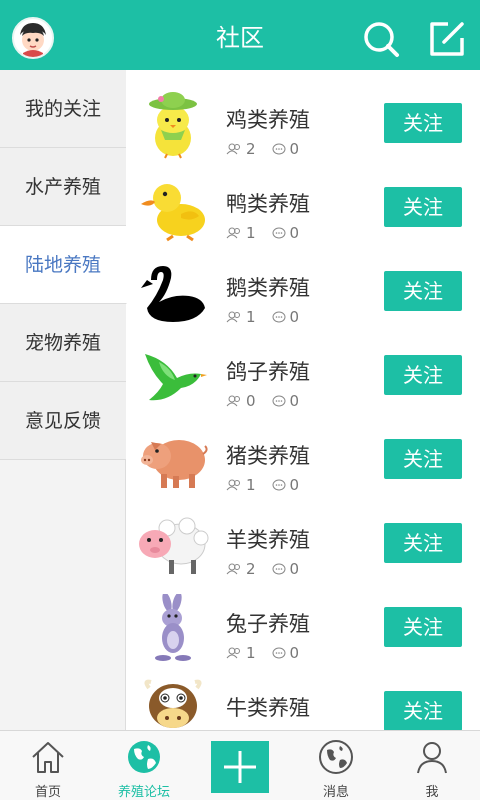 The width and height of the screenshot is (480, 800). I want to click on add-post-button, so click(240, 767).